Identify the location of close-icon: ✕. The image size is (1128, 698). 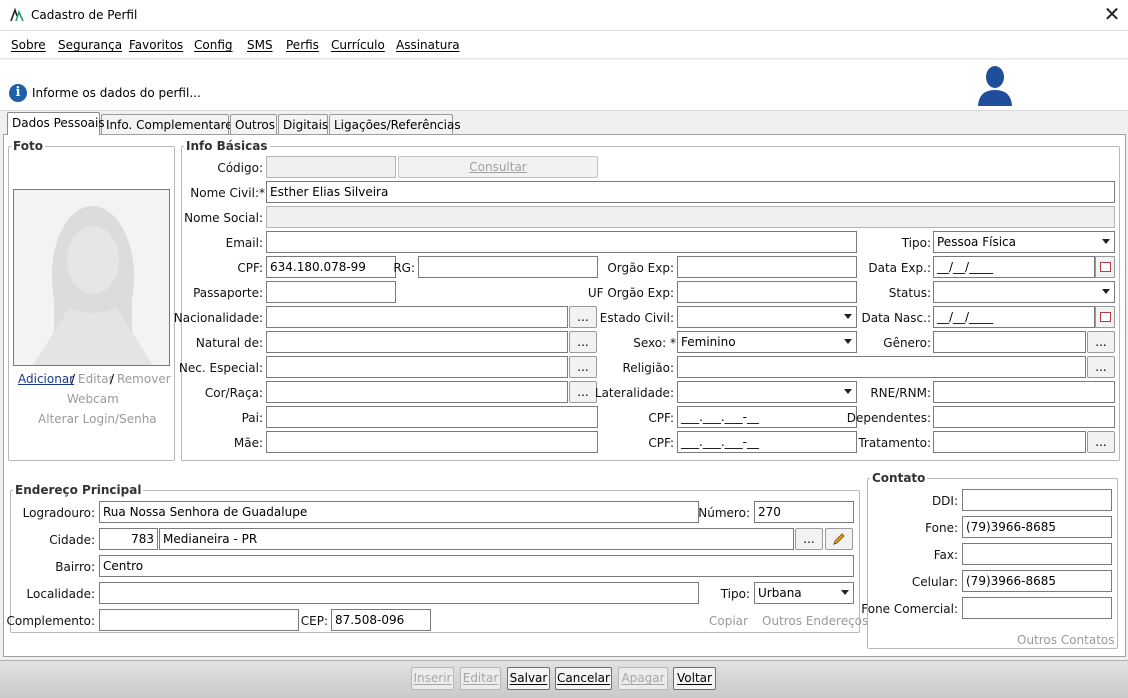
(1112, 15).